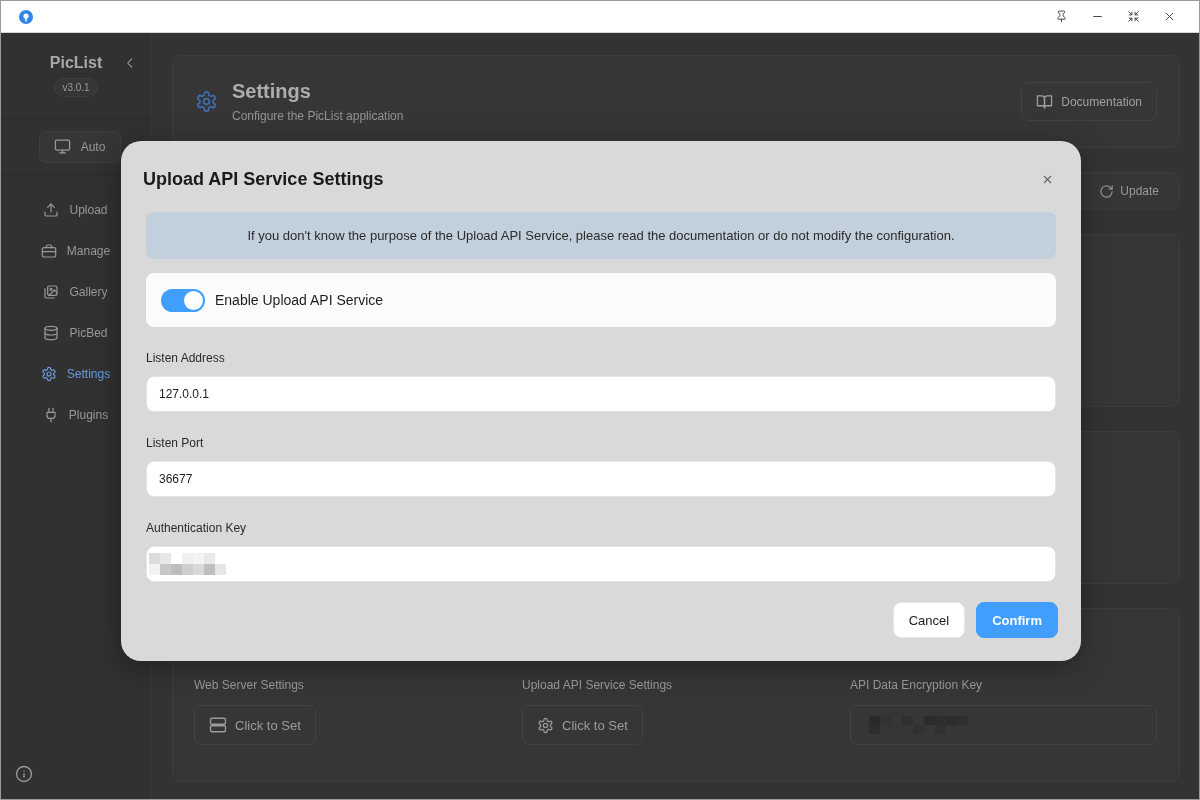 The width and height of the screenshot is (1200, 800). Describe the element at coordinates (597, 685) in the screenshot. I see `setting-label: Upload API Service Settings` at that location.